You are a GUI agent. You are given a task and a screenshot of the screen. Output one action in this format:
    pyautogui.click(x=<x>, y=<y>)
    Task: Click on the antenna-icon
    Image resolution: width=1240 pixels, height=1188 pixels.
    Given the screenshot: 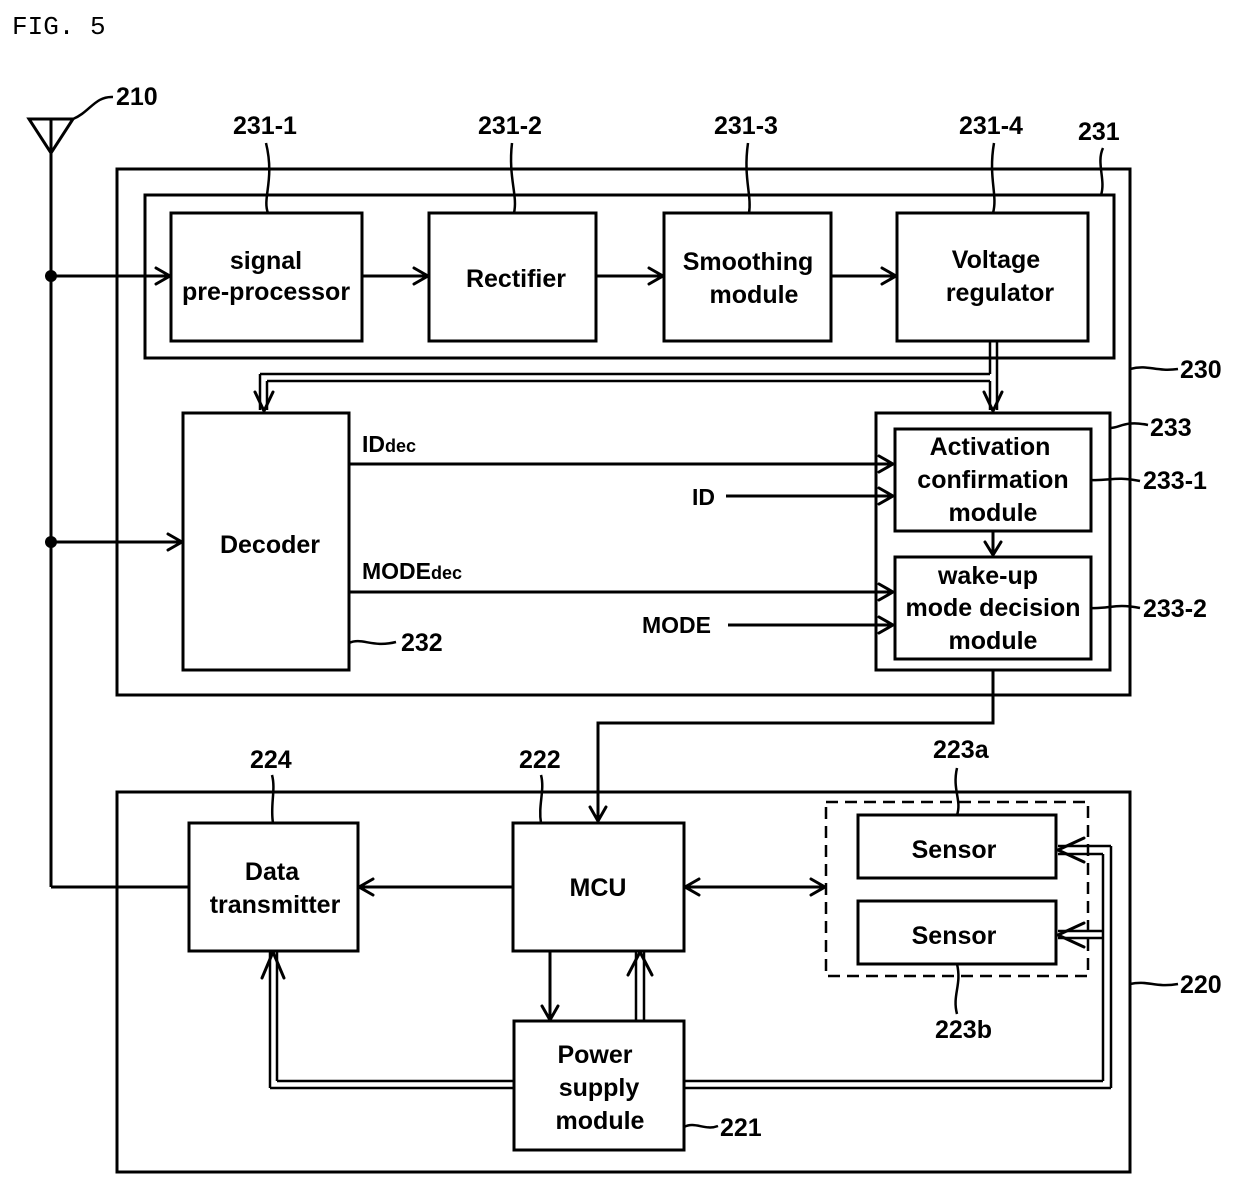 What is the action you would take?
    pyautogui.click(x=51, y=502)
    